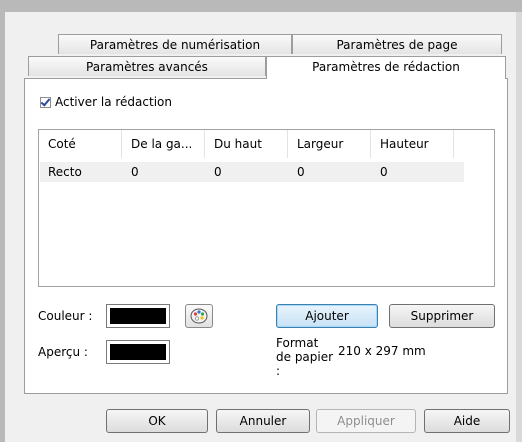 The height and width of the screenshot is (442, 522). What do you see at coordinates (327, 316) in the screenshot?
I see `add-button: Ajouter` at bounding box center [327, 316].